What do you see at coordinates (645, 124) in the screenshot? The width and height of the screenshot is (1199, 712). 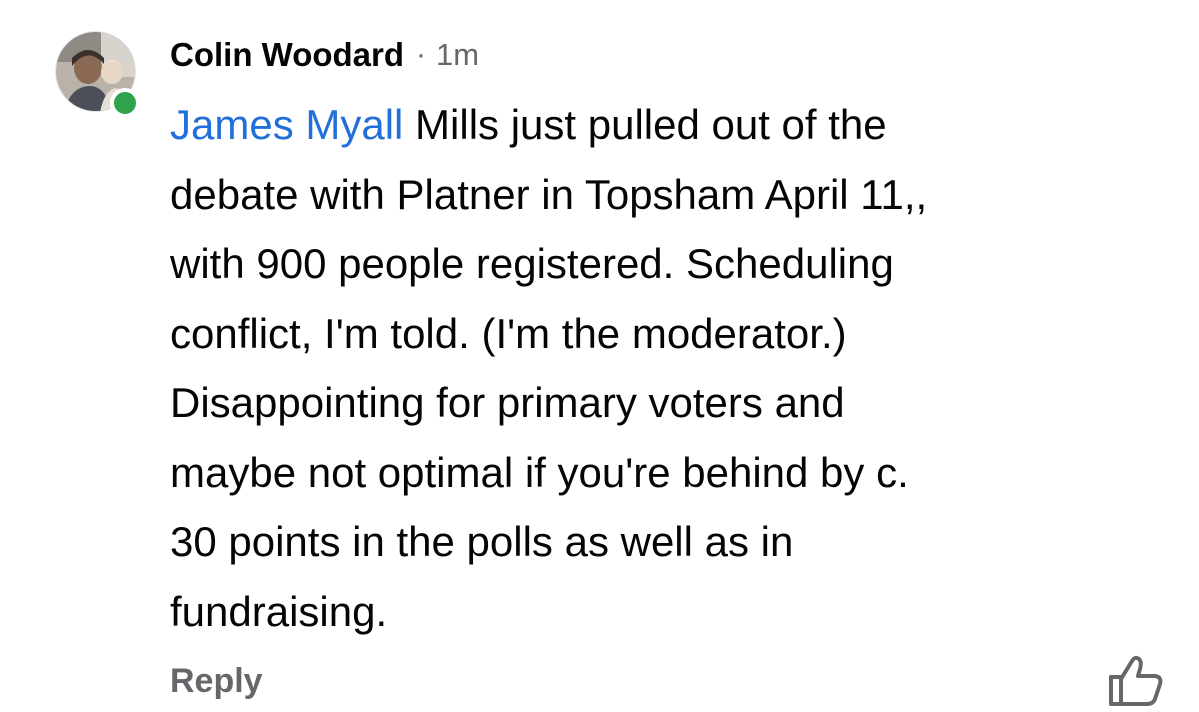 I see `comment-text-line: Mills just pulled out of the` at bounding box center [645, 124].